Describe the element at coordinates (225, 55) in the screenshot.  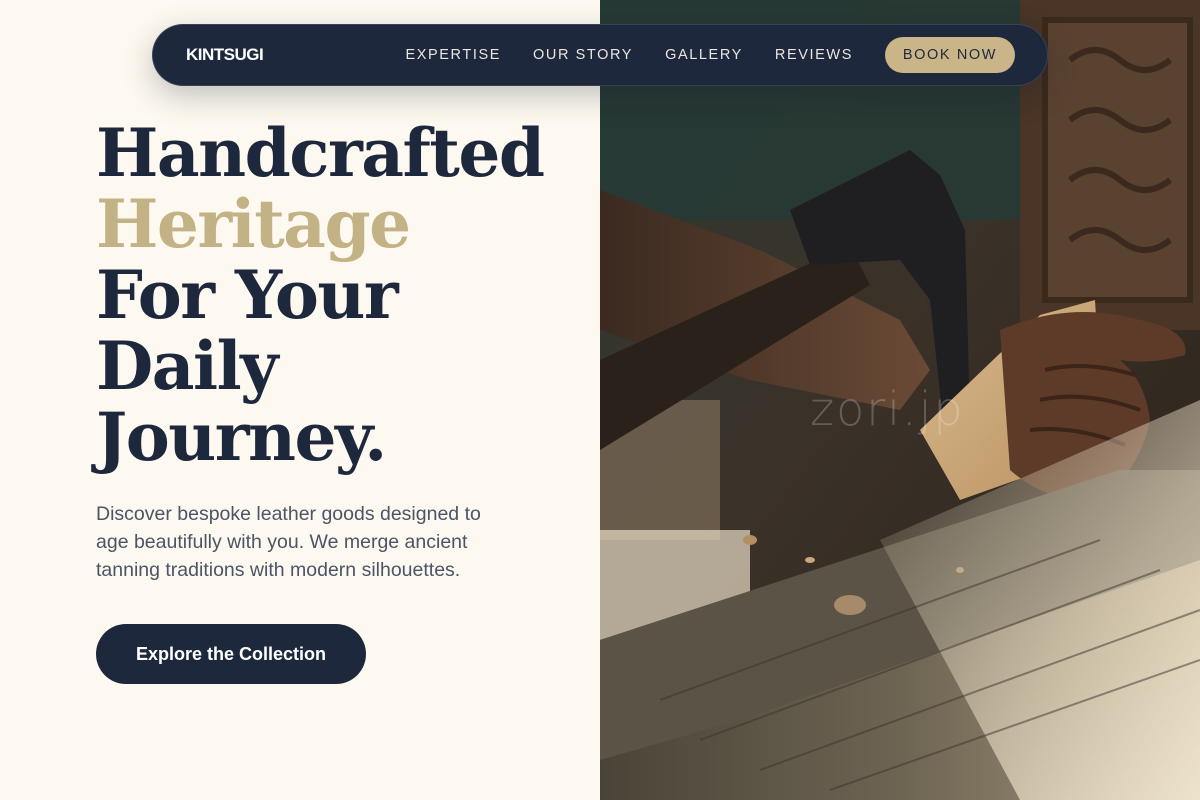
I see `brand-logo: KINTSUGI` at that location.